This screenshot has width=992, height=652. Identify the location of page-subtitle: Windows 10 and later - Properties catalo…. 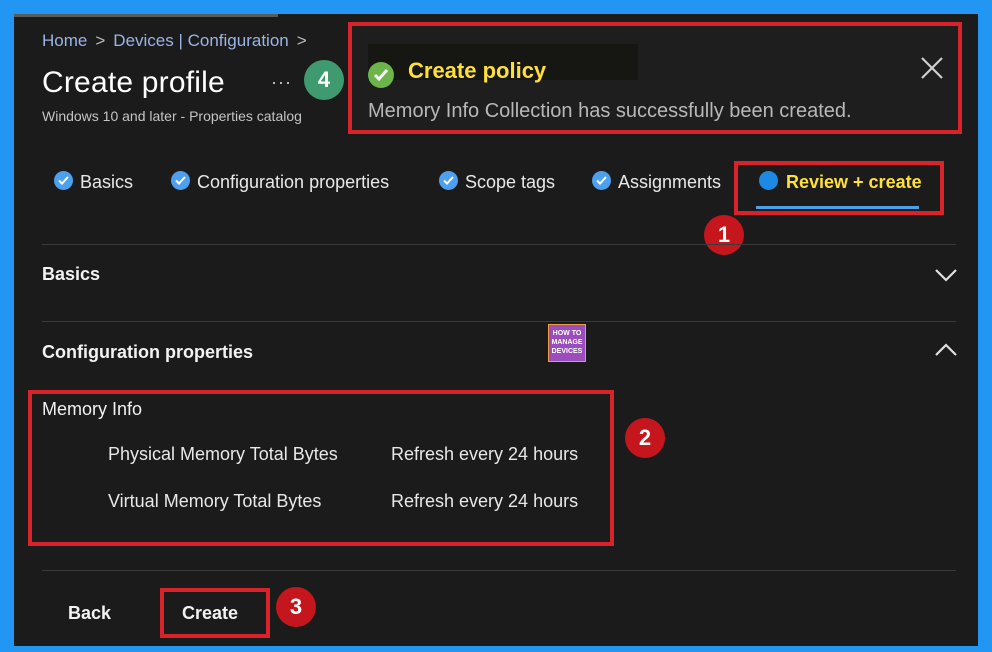
(172, 116).